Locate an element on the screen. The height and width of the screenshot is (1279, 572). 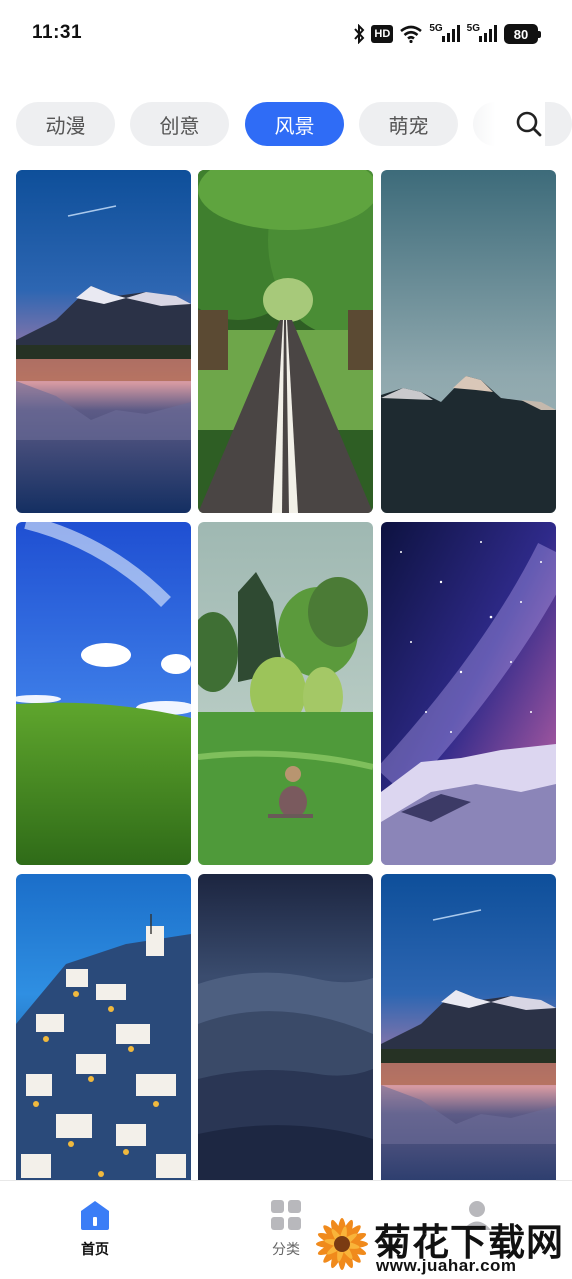
nav-home: 首页 is located at coordinates (95, 1229).